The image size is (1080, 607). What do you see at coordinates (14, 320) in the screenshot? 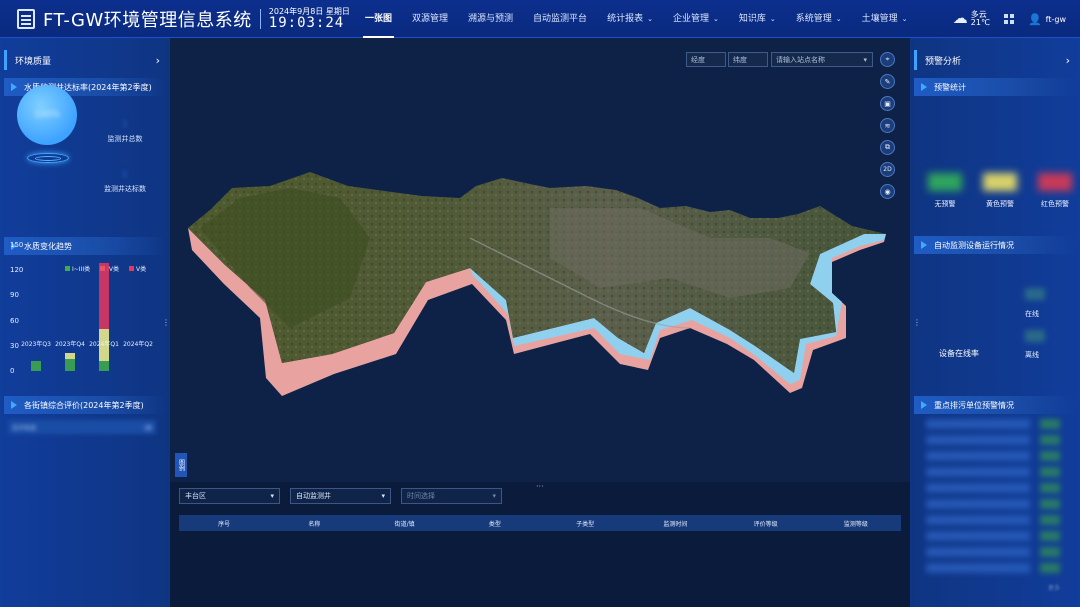
I see `y-tick-label: 60` at bounding box center [14, 320].